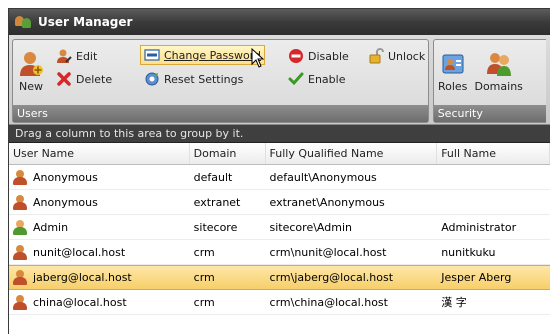 The width and height of the screenshot is (550, 334). Describe the element at coordinates (94, 79) in the screenshot. I see `delete-label: Delete` at that location.